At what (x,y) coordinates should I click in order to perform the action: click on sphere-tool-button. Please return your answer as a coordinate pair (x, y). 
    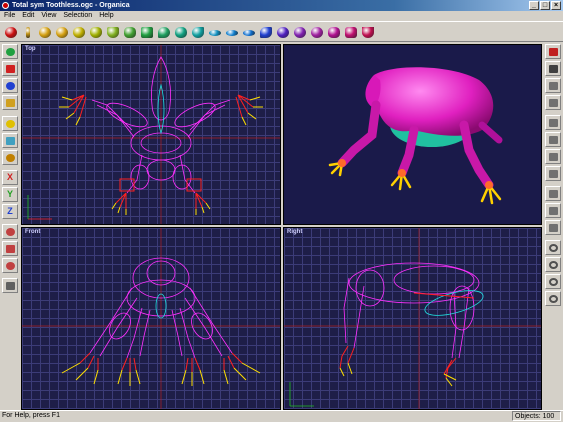
    Looking at the image, I should click on (10, 140).